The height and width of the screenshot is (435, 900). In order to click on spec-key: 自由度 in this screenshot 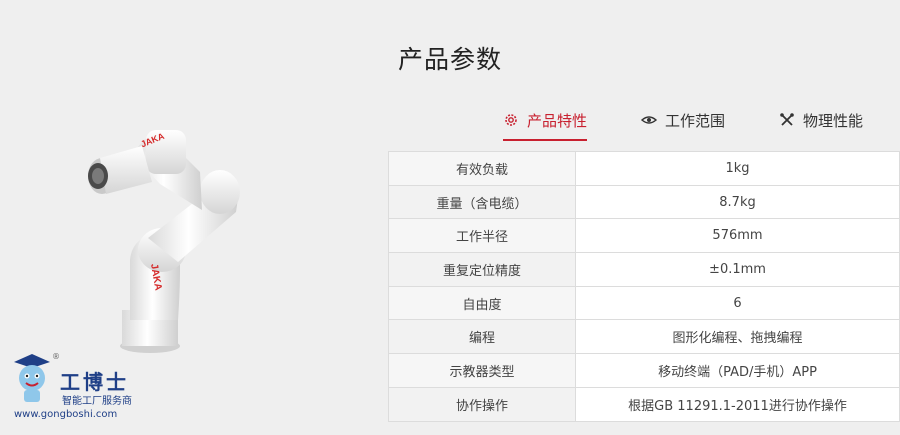, I will do `click(482, 303)`.